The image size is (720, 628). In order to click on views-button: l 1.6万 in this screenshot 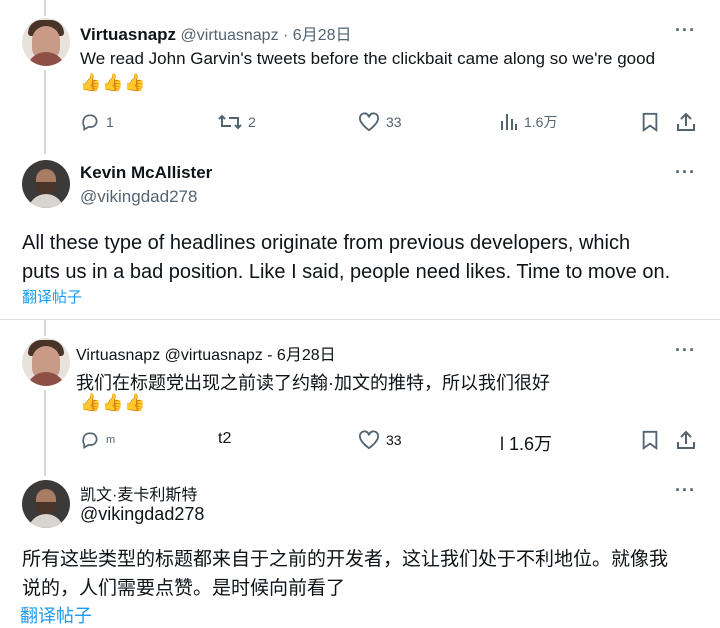, I will do `click(526, 443)`.